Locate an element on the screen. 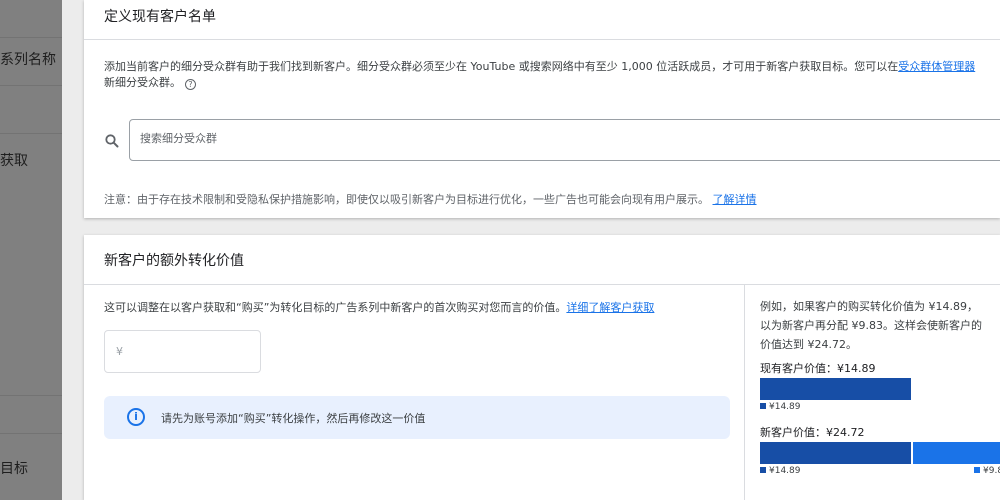 This screenshot has width=1000, height=500. vertical-divider is located at coordinates (744, 392).